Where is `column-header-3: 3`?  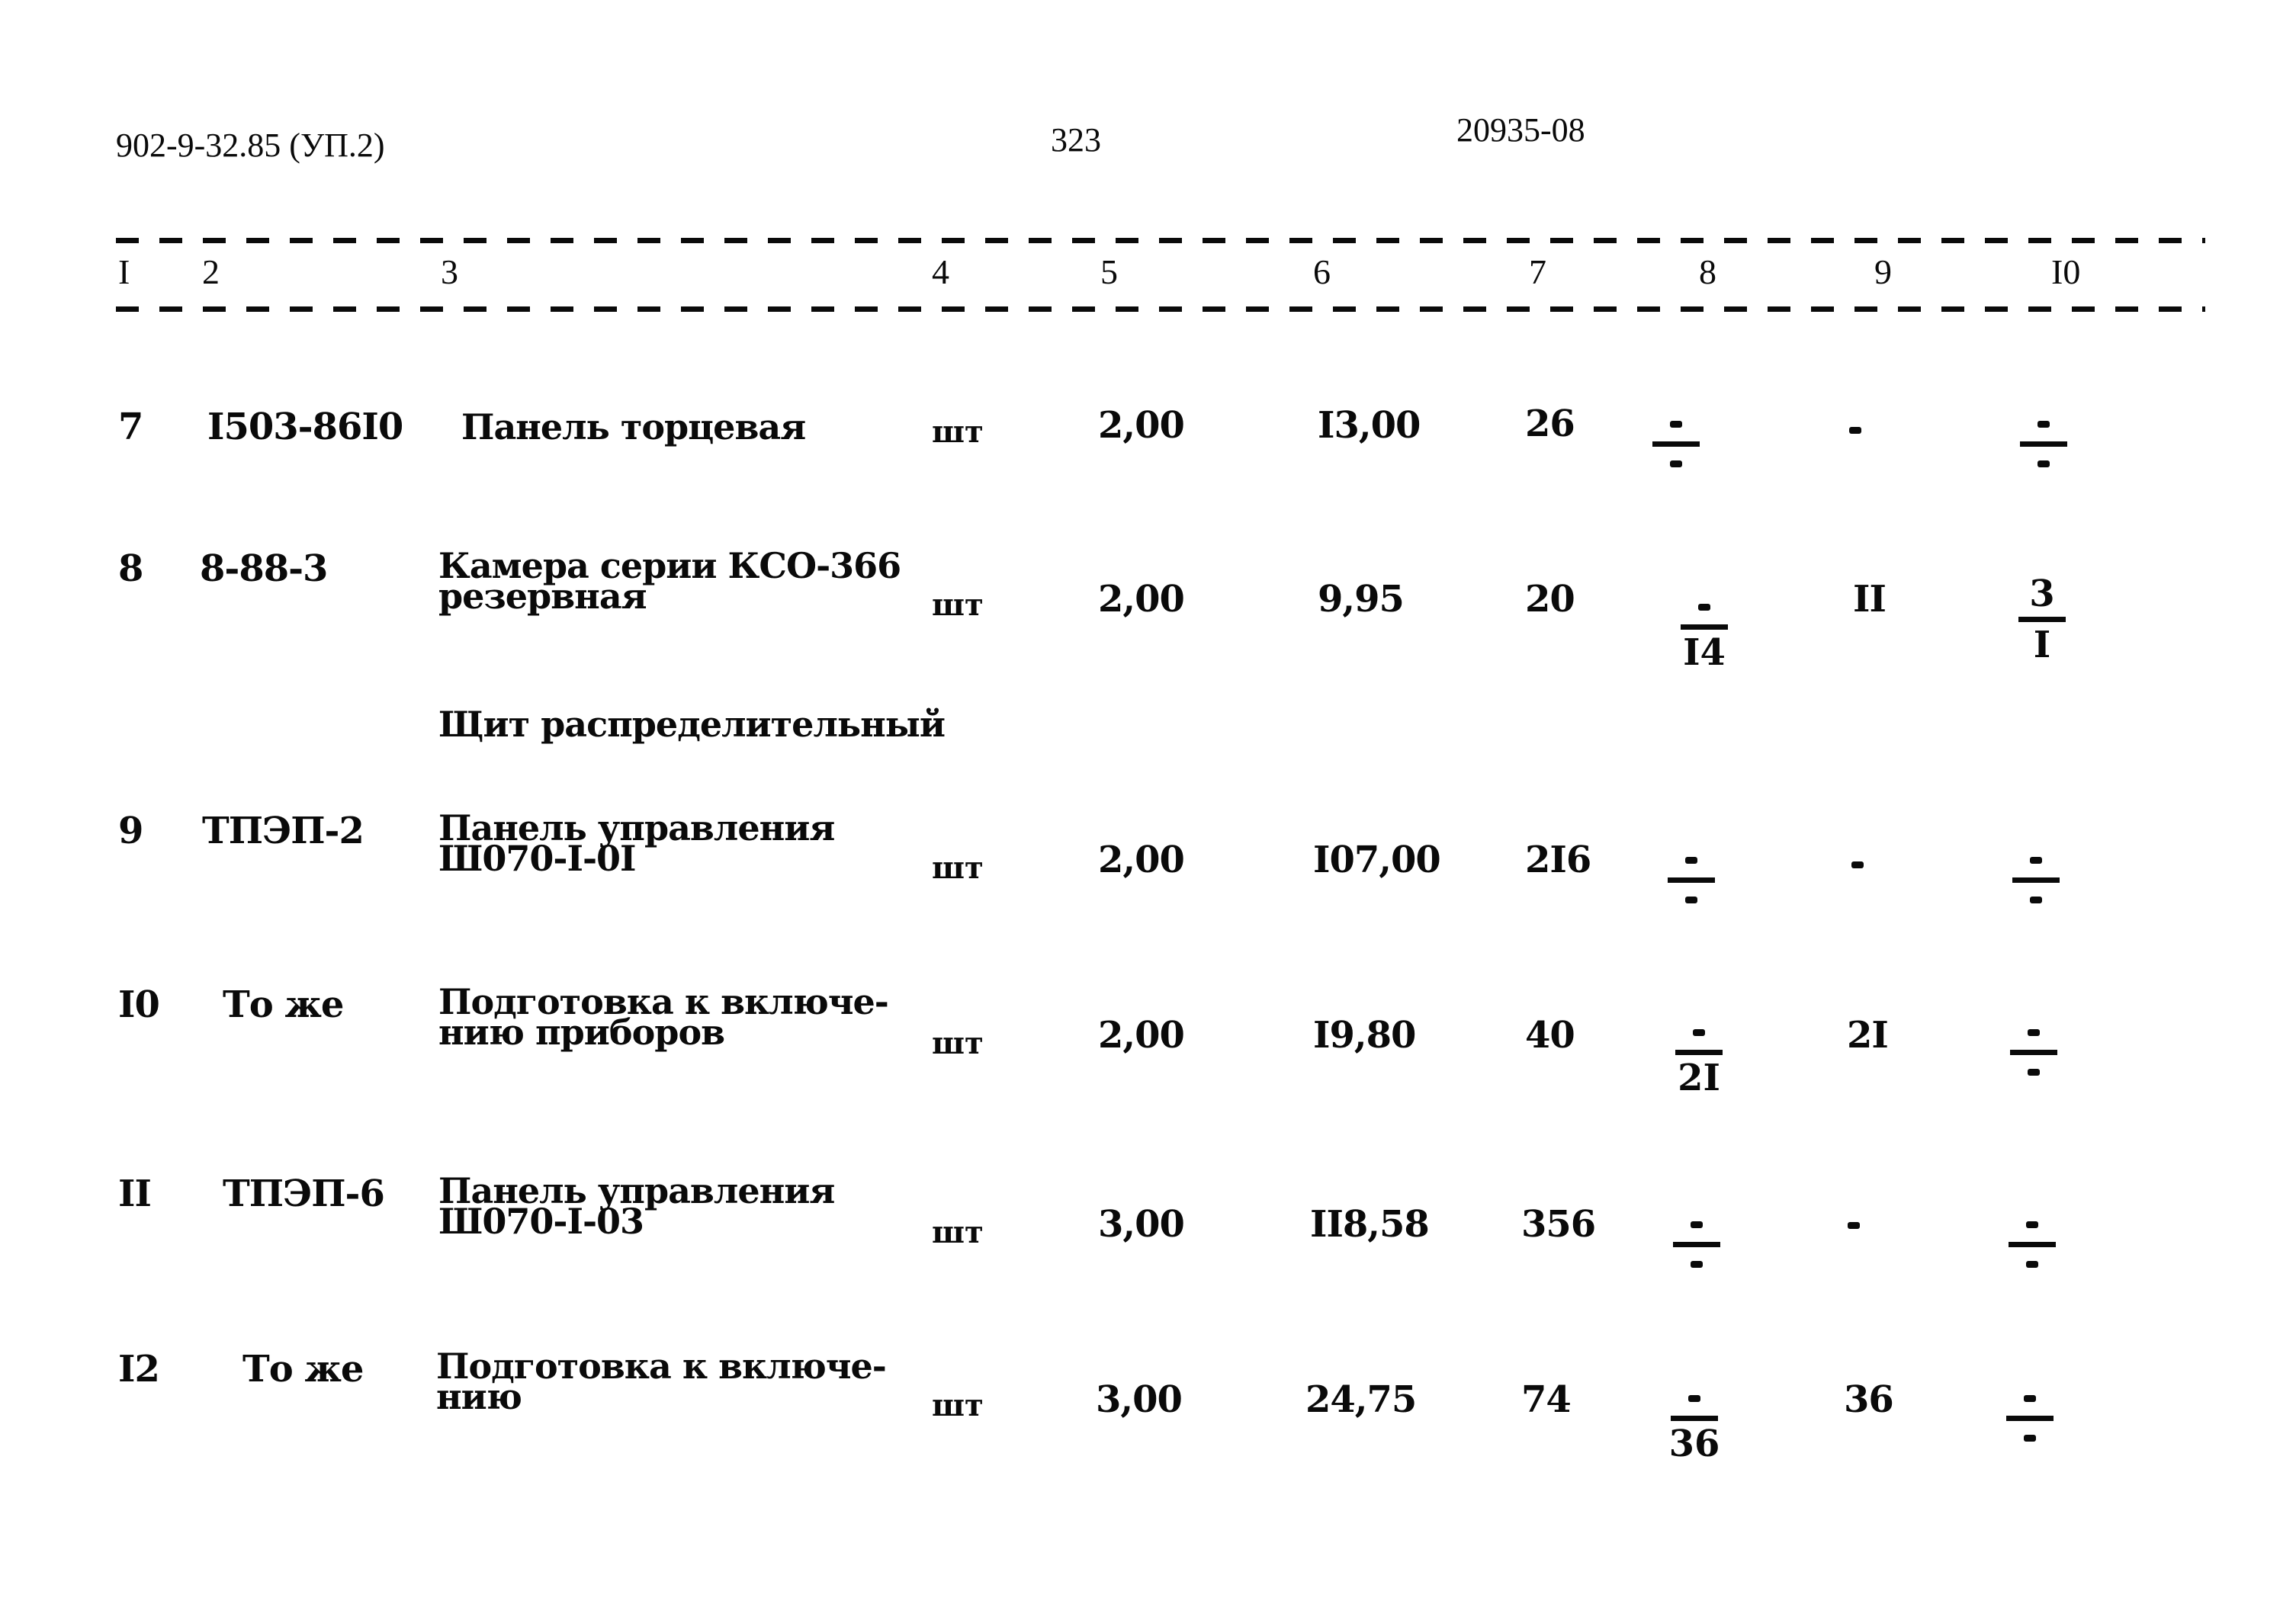 column-header-3: 3 is located at coordinates (449, 271).